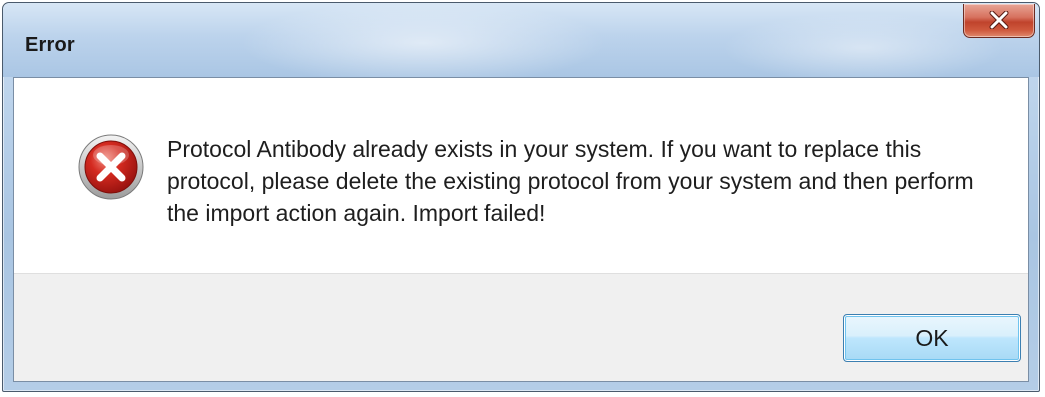  I want to click on ok-button: OK, so click(932, 338).